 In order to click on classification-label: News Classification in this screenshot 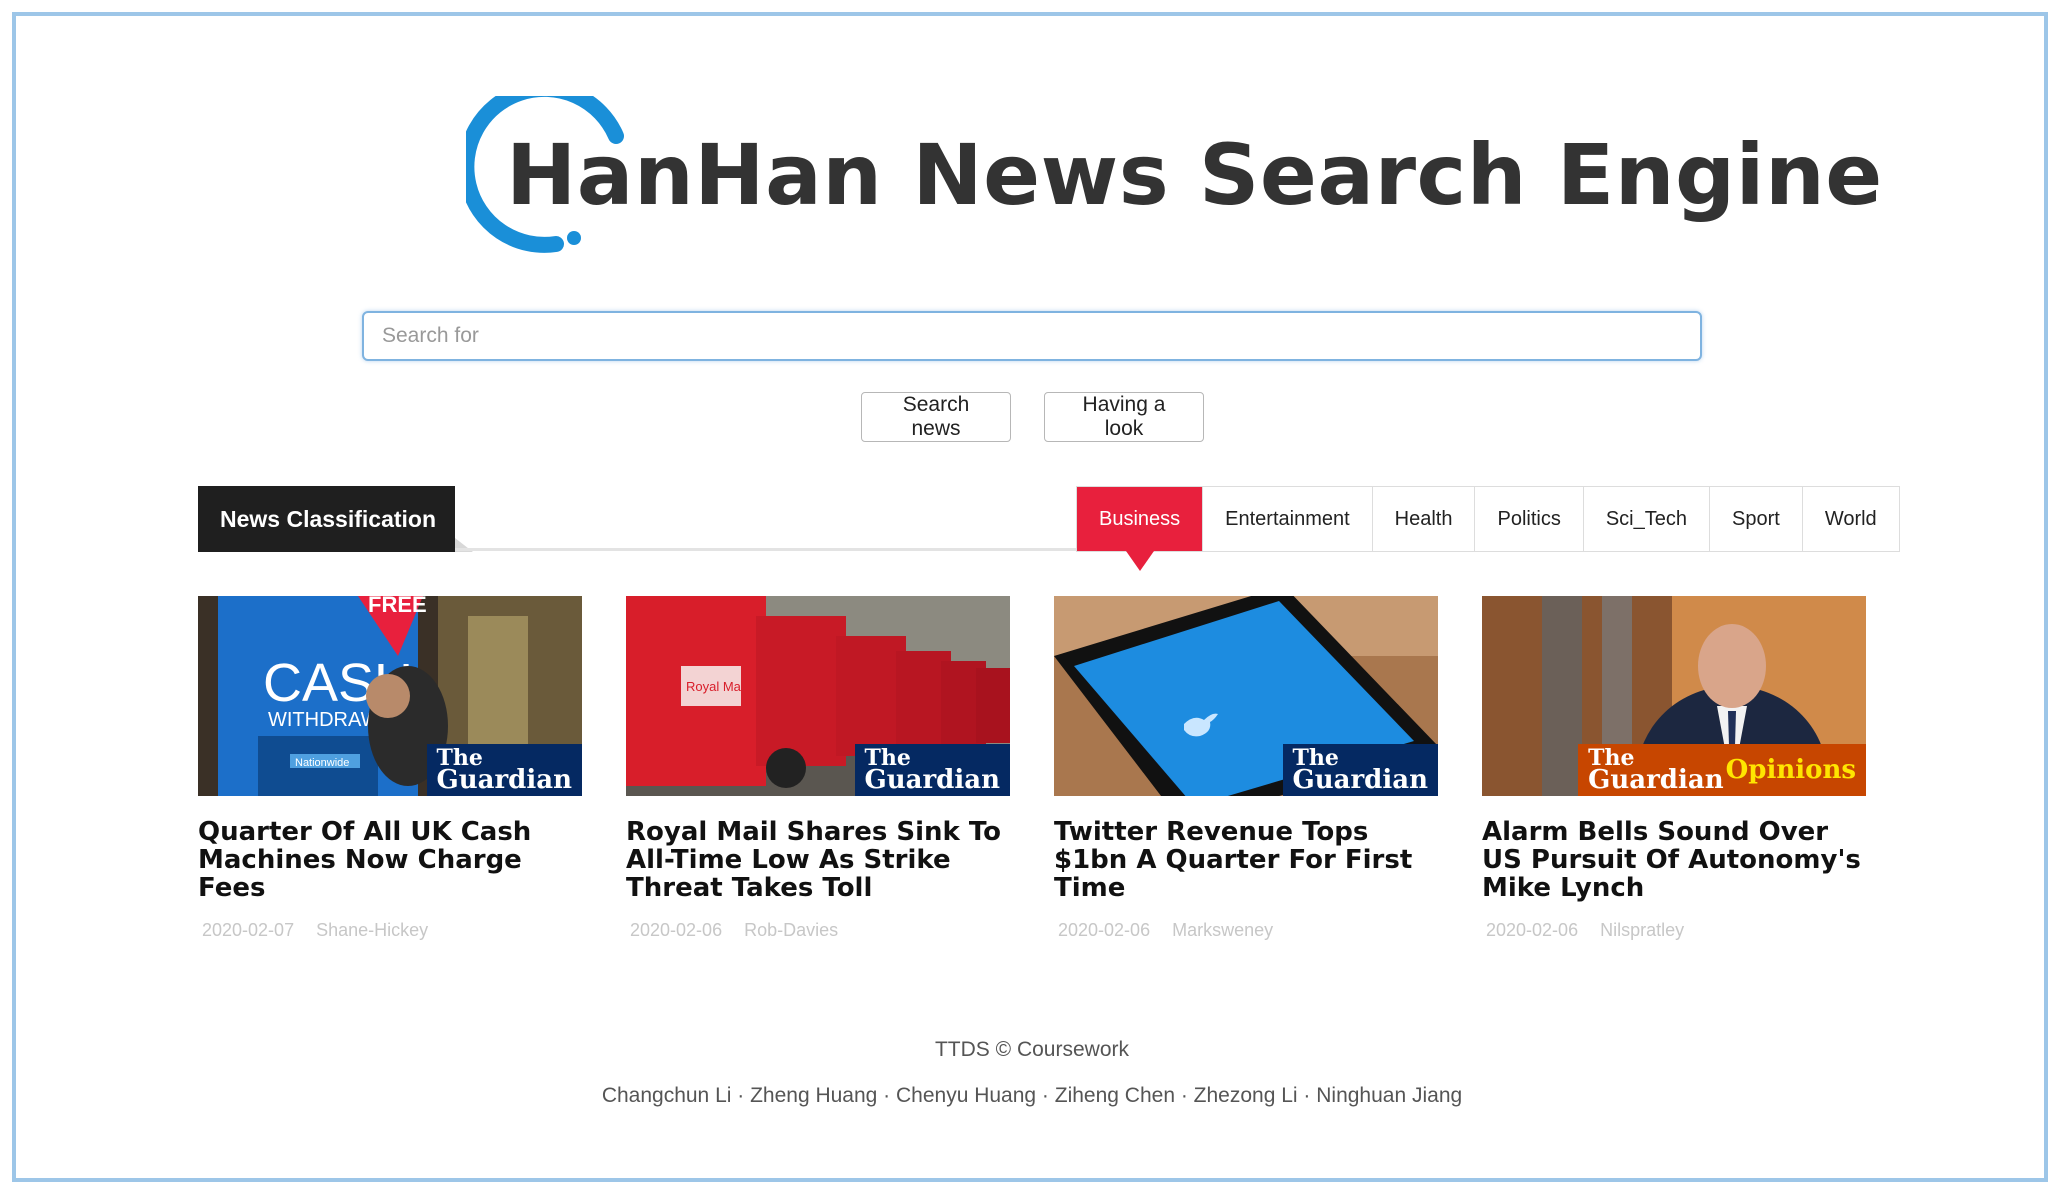, I will do `click(326, 519)`.